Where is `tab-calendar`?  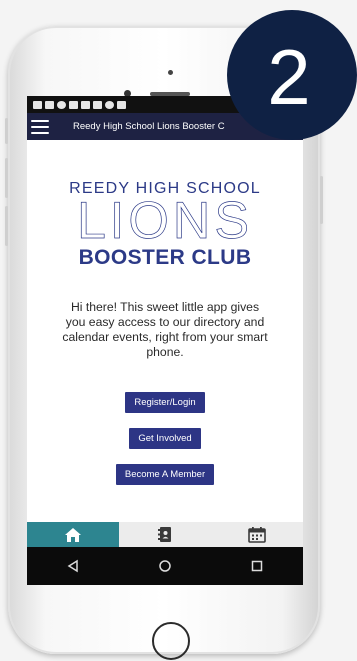 tab-calendar is located at coordinates (257, 534).